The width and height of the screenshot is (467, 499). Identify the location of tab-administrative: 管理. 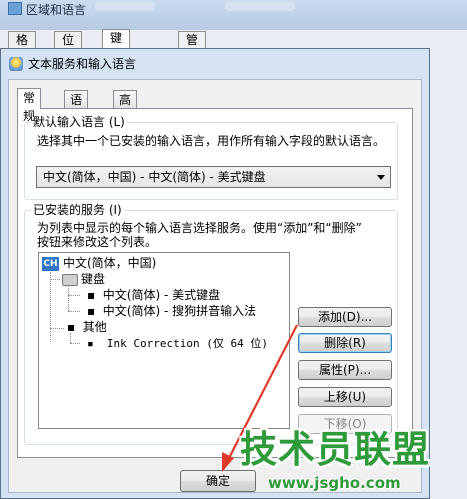
(192, 47).